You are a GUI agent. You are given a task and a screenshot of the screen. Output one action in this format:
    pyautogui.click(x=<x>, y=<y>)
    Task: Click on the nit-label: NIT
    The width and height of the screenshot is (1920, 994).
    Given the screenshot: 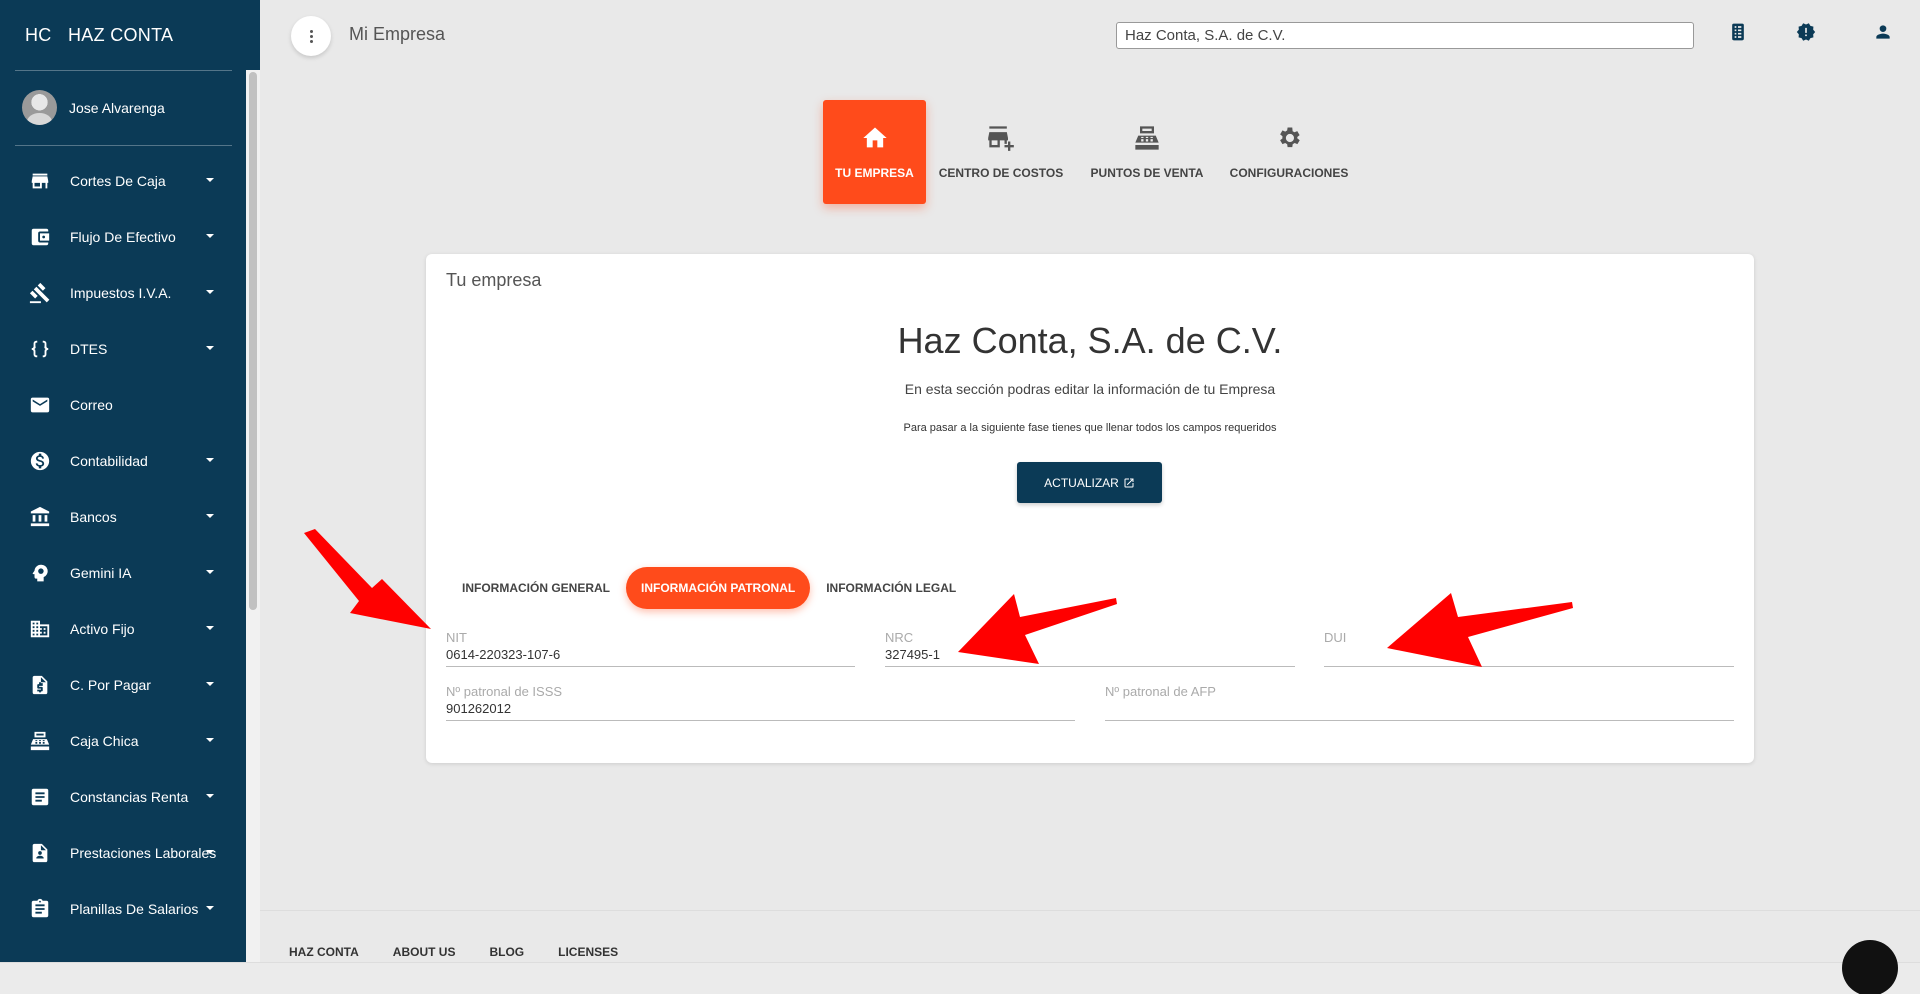 What is the action you would take?
    pyautogui.click(x=456, y=637)
    